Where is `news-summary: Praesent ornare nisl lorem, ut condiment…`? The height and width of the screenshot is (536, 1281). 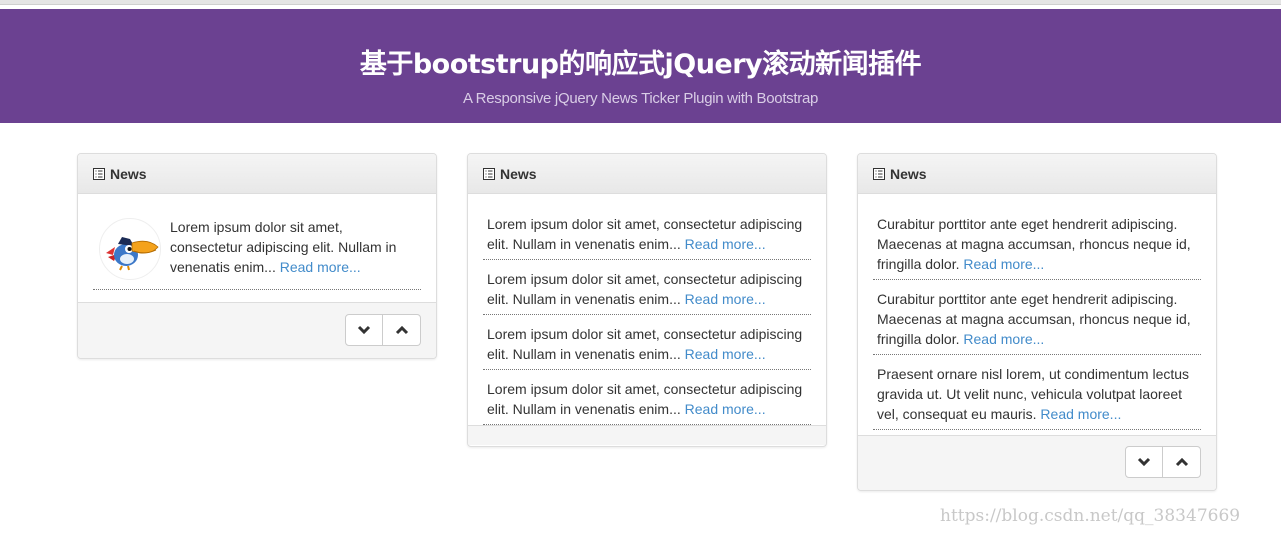
news-summary: Praesent ornare nisl lorem, ut condiment… is located at coordinates (1033, 394).